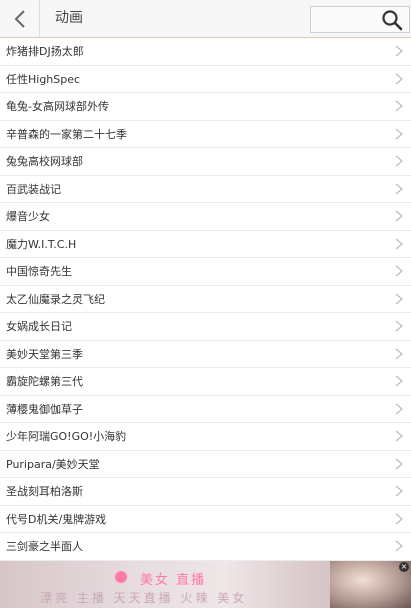  I want to click on ad-close-button: ×, so click(404, 567).